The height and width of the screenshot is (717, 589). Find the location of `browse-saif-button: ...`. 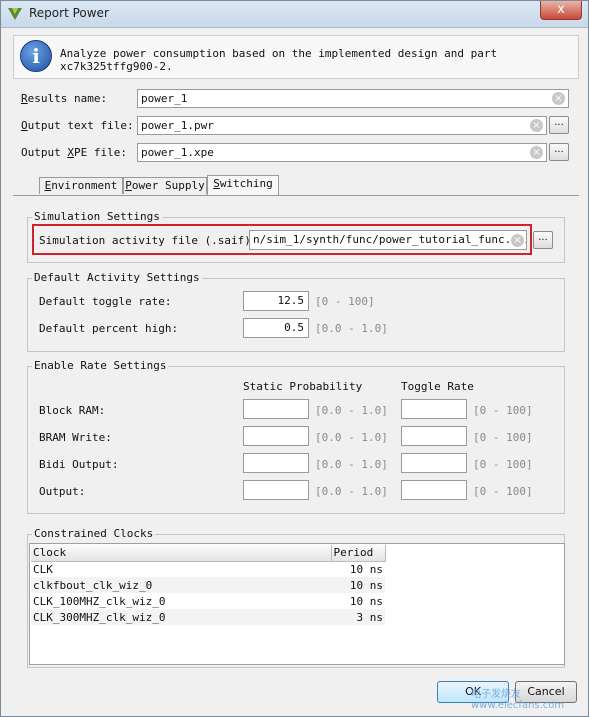

browse-saif-button: ... is located at coordinates (543, 240).